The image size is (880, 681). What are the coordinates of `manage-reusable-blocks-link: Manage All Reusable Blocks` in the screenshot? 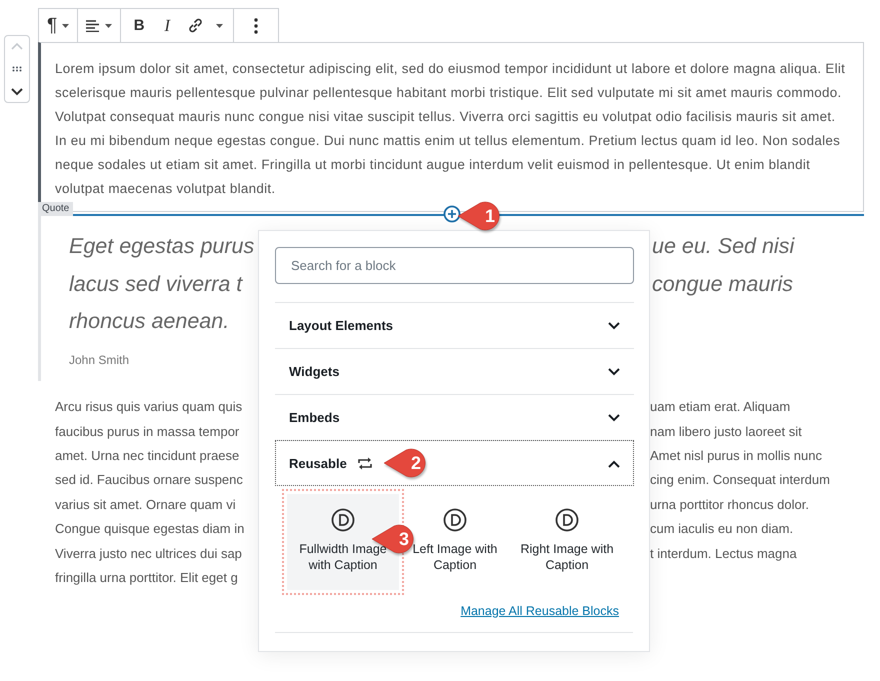 It's located at (539, 611).